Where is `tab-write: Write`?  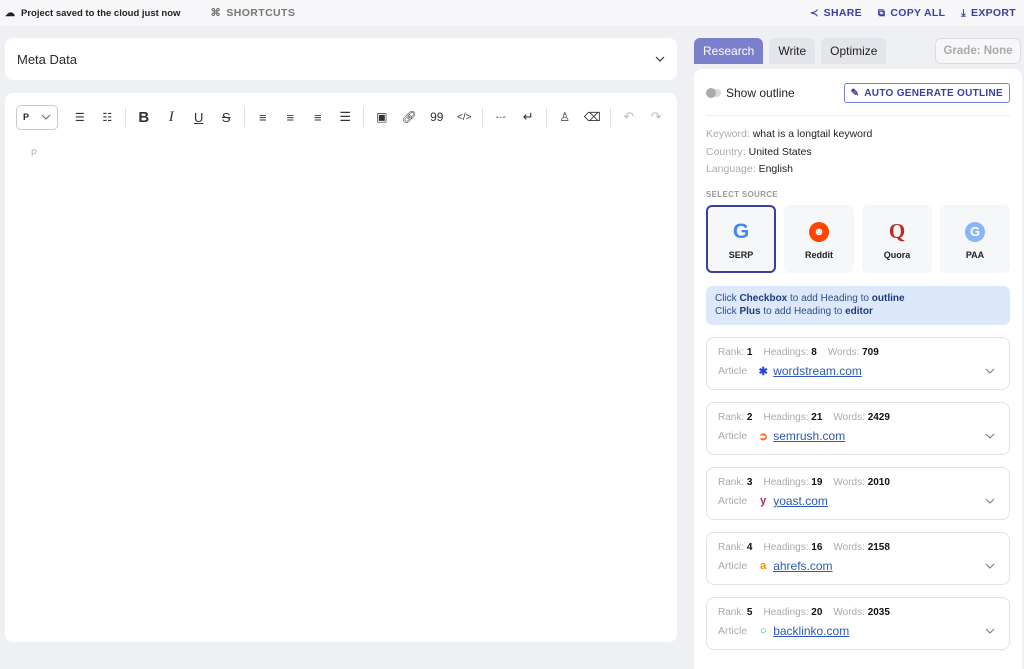
tab-write: Write is located at coordinates (792, 51).